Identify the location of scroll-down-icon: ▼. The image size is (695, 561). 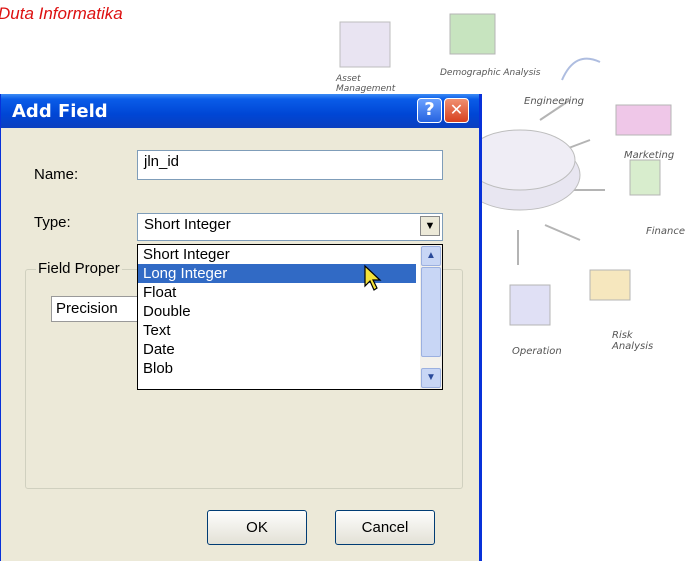
(431, 378).